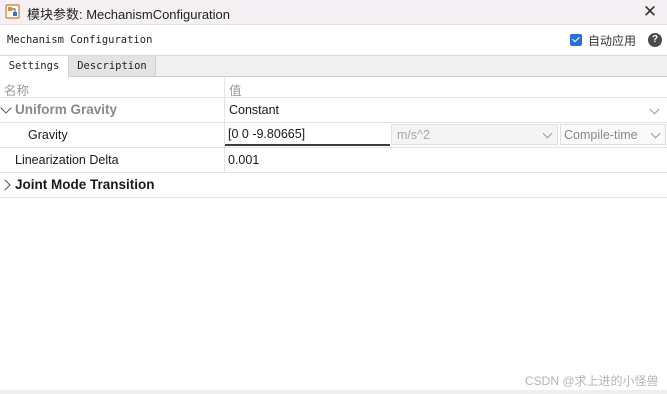 The width and height of the screenshot is (667, 394). Describe the element at coordinates (34, 66) in the screenshot. I see `tab-settings: Settings` at that location.